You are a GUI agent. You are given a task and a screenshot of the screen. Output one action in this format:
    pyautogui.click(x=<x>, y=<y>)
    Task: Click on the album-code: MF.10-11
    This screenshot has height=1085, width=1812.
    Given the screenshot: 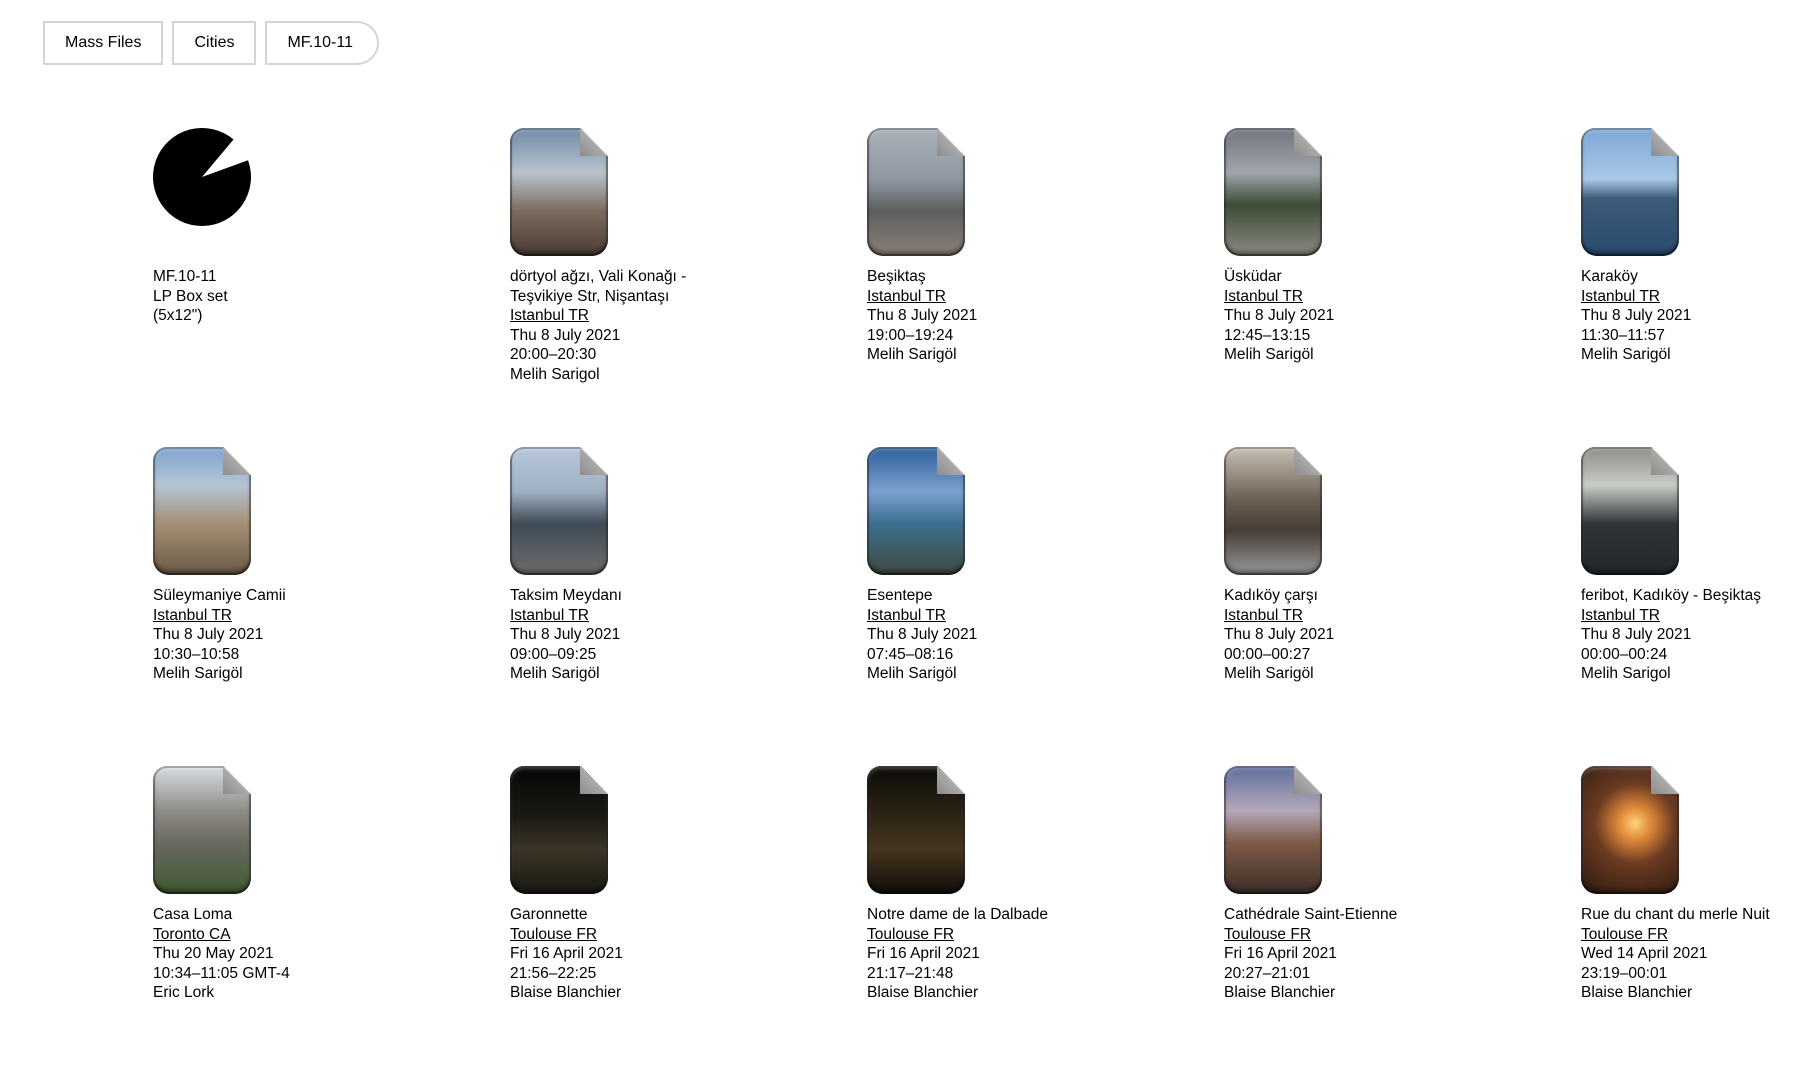 What is the action you would take?
    pyautogui.click(x=185, y=276)
    